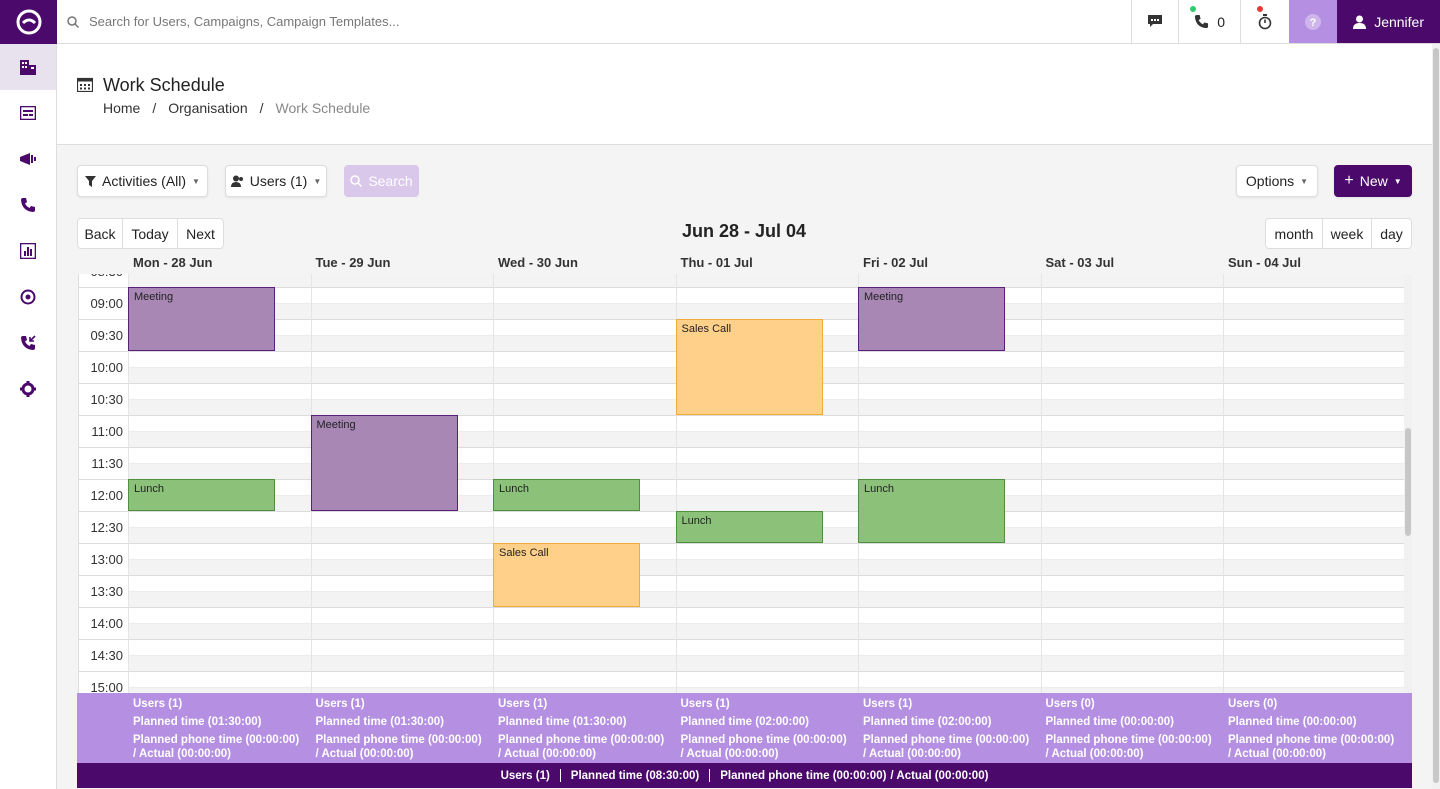  I want to click on sidebar-item-calls, so click(28, 205).